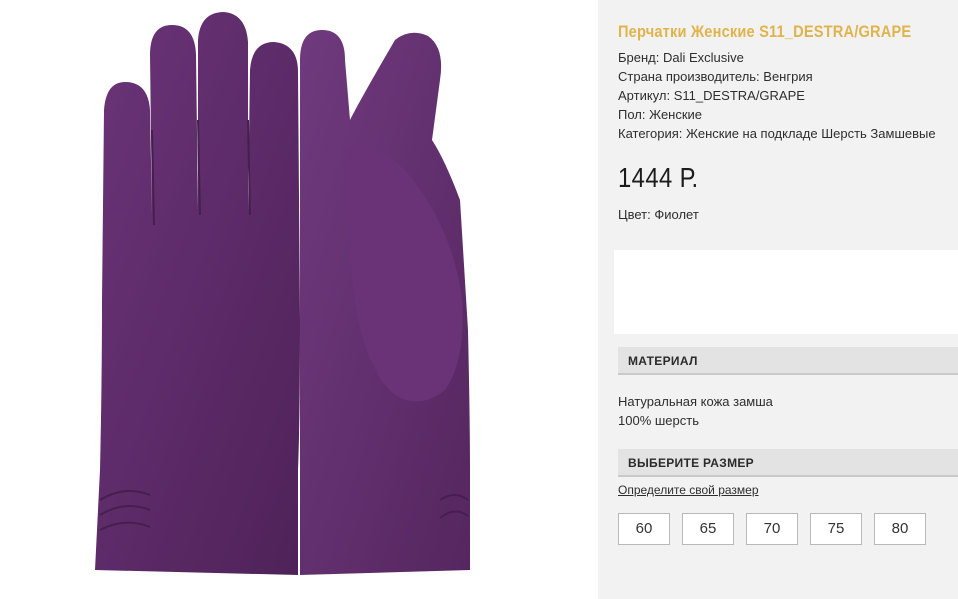  Describe the element at coordinates (788, 361) in the screenshot. I see `material-heading: МАТЕРИАЛ` at that location.